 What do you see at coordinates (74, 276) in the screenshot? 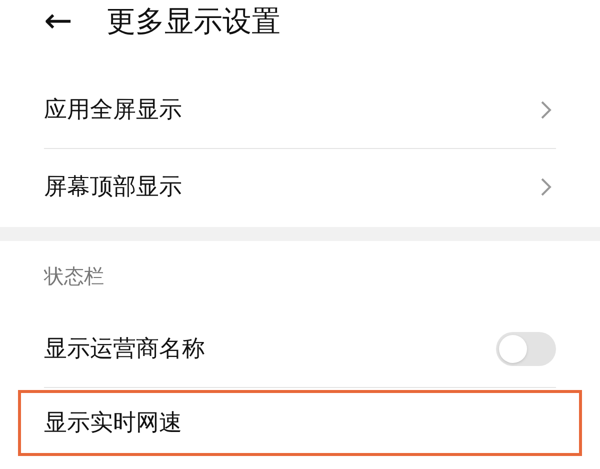
I see `section-header: 状态栏` at bounding box center [74, 276].